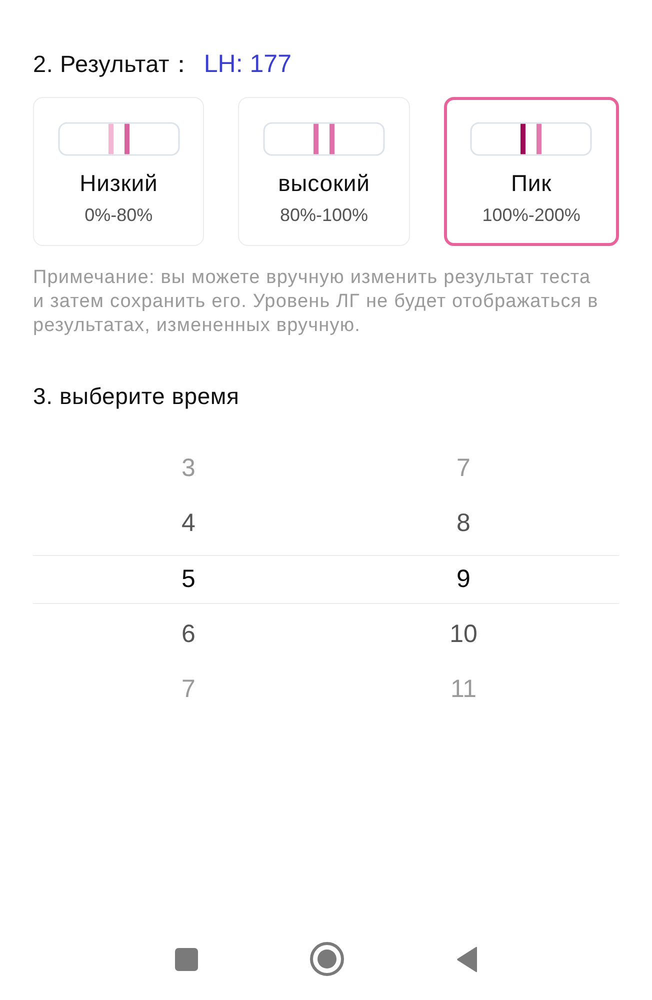 This screenshot has height=1000, width=652. What do you see at coordinates (248, 64) in the screenshot?
I see `lh-value: LH: 177` at bounding box center [248, 64].